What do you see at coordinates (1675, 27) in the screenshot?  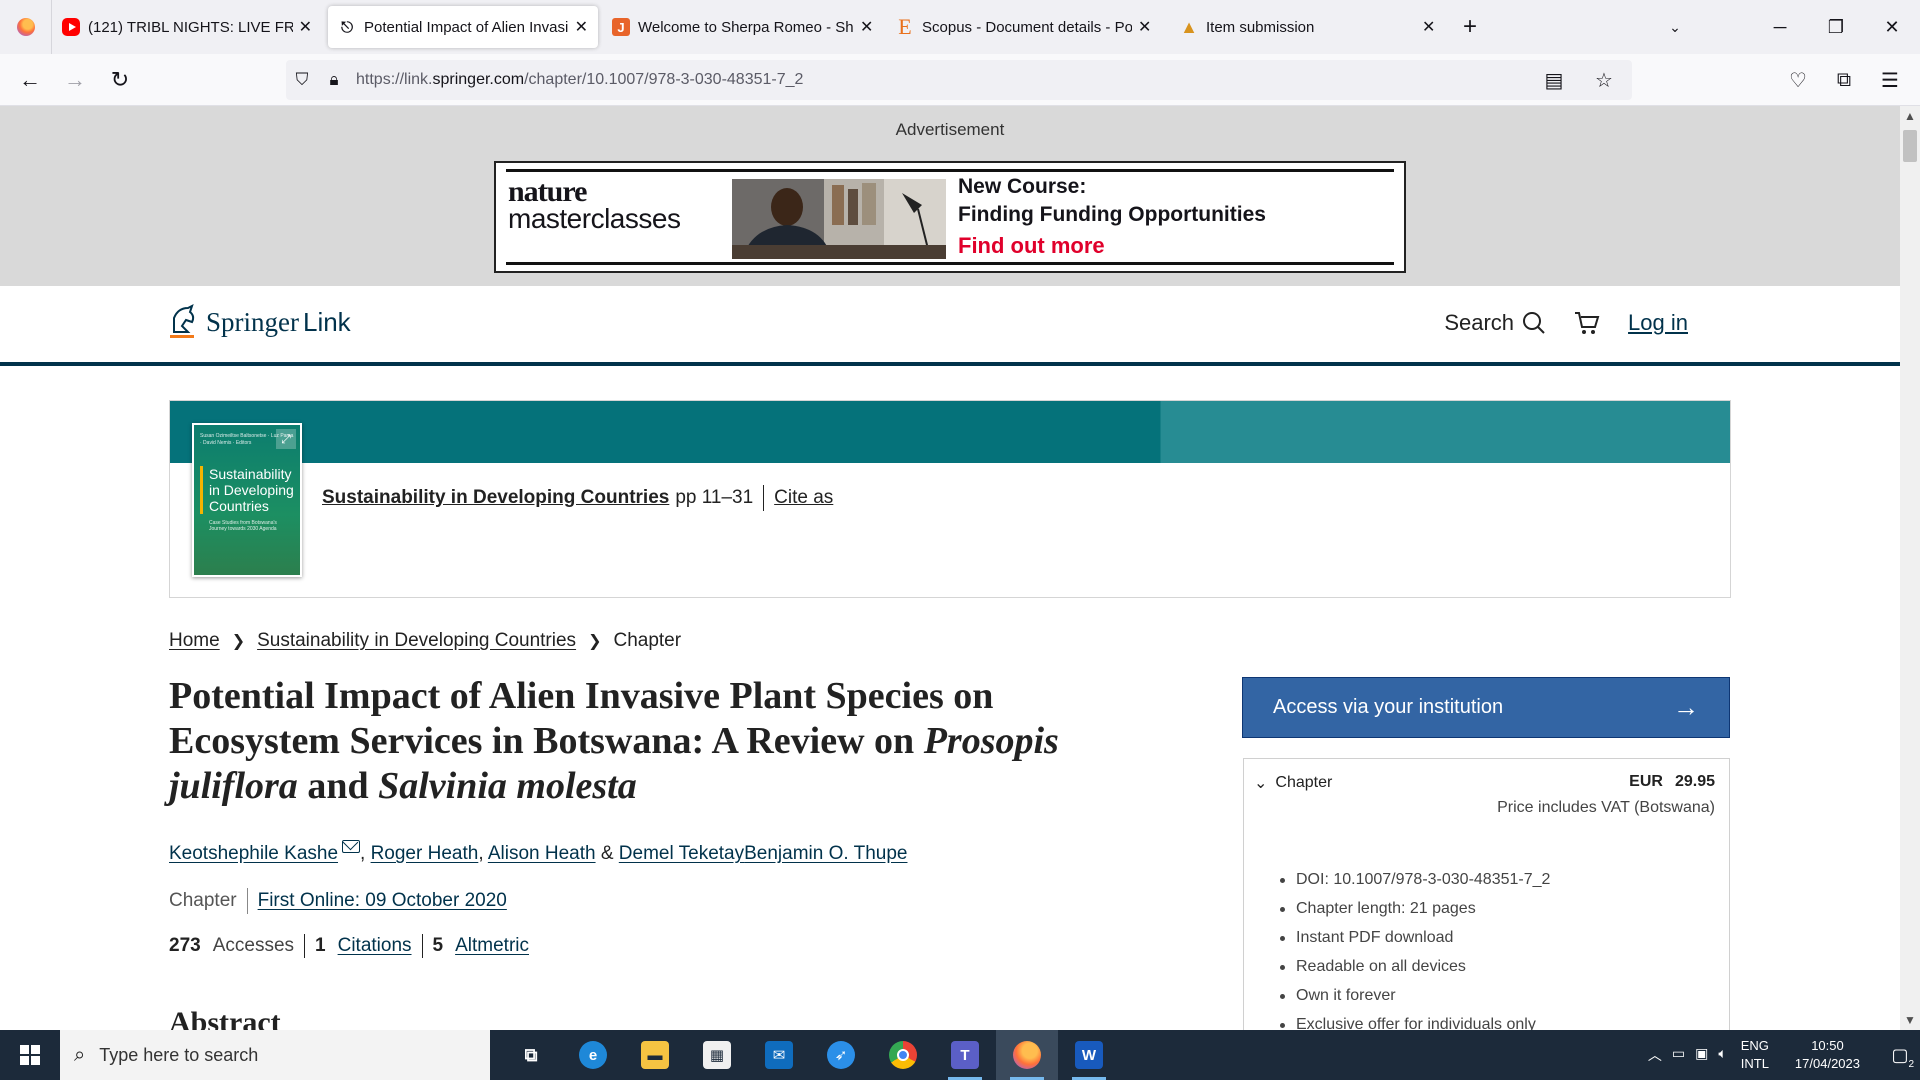 I see `list-all-tabs-button: ⌄` at bounding box center [1675, 27].